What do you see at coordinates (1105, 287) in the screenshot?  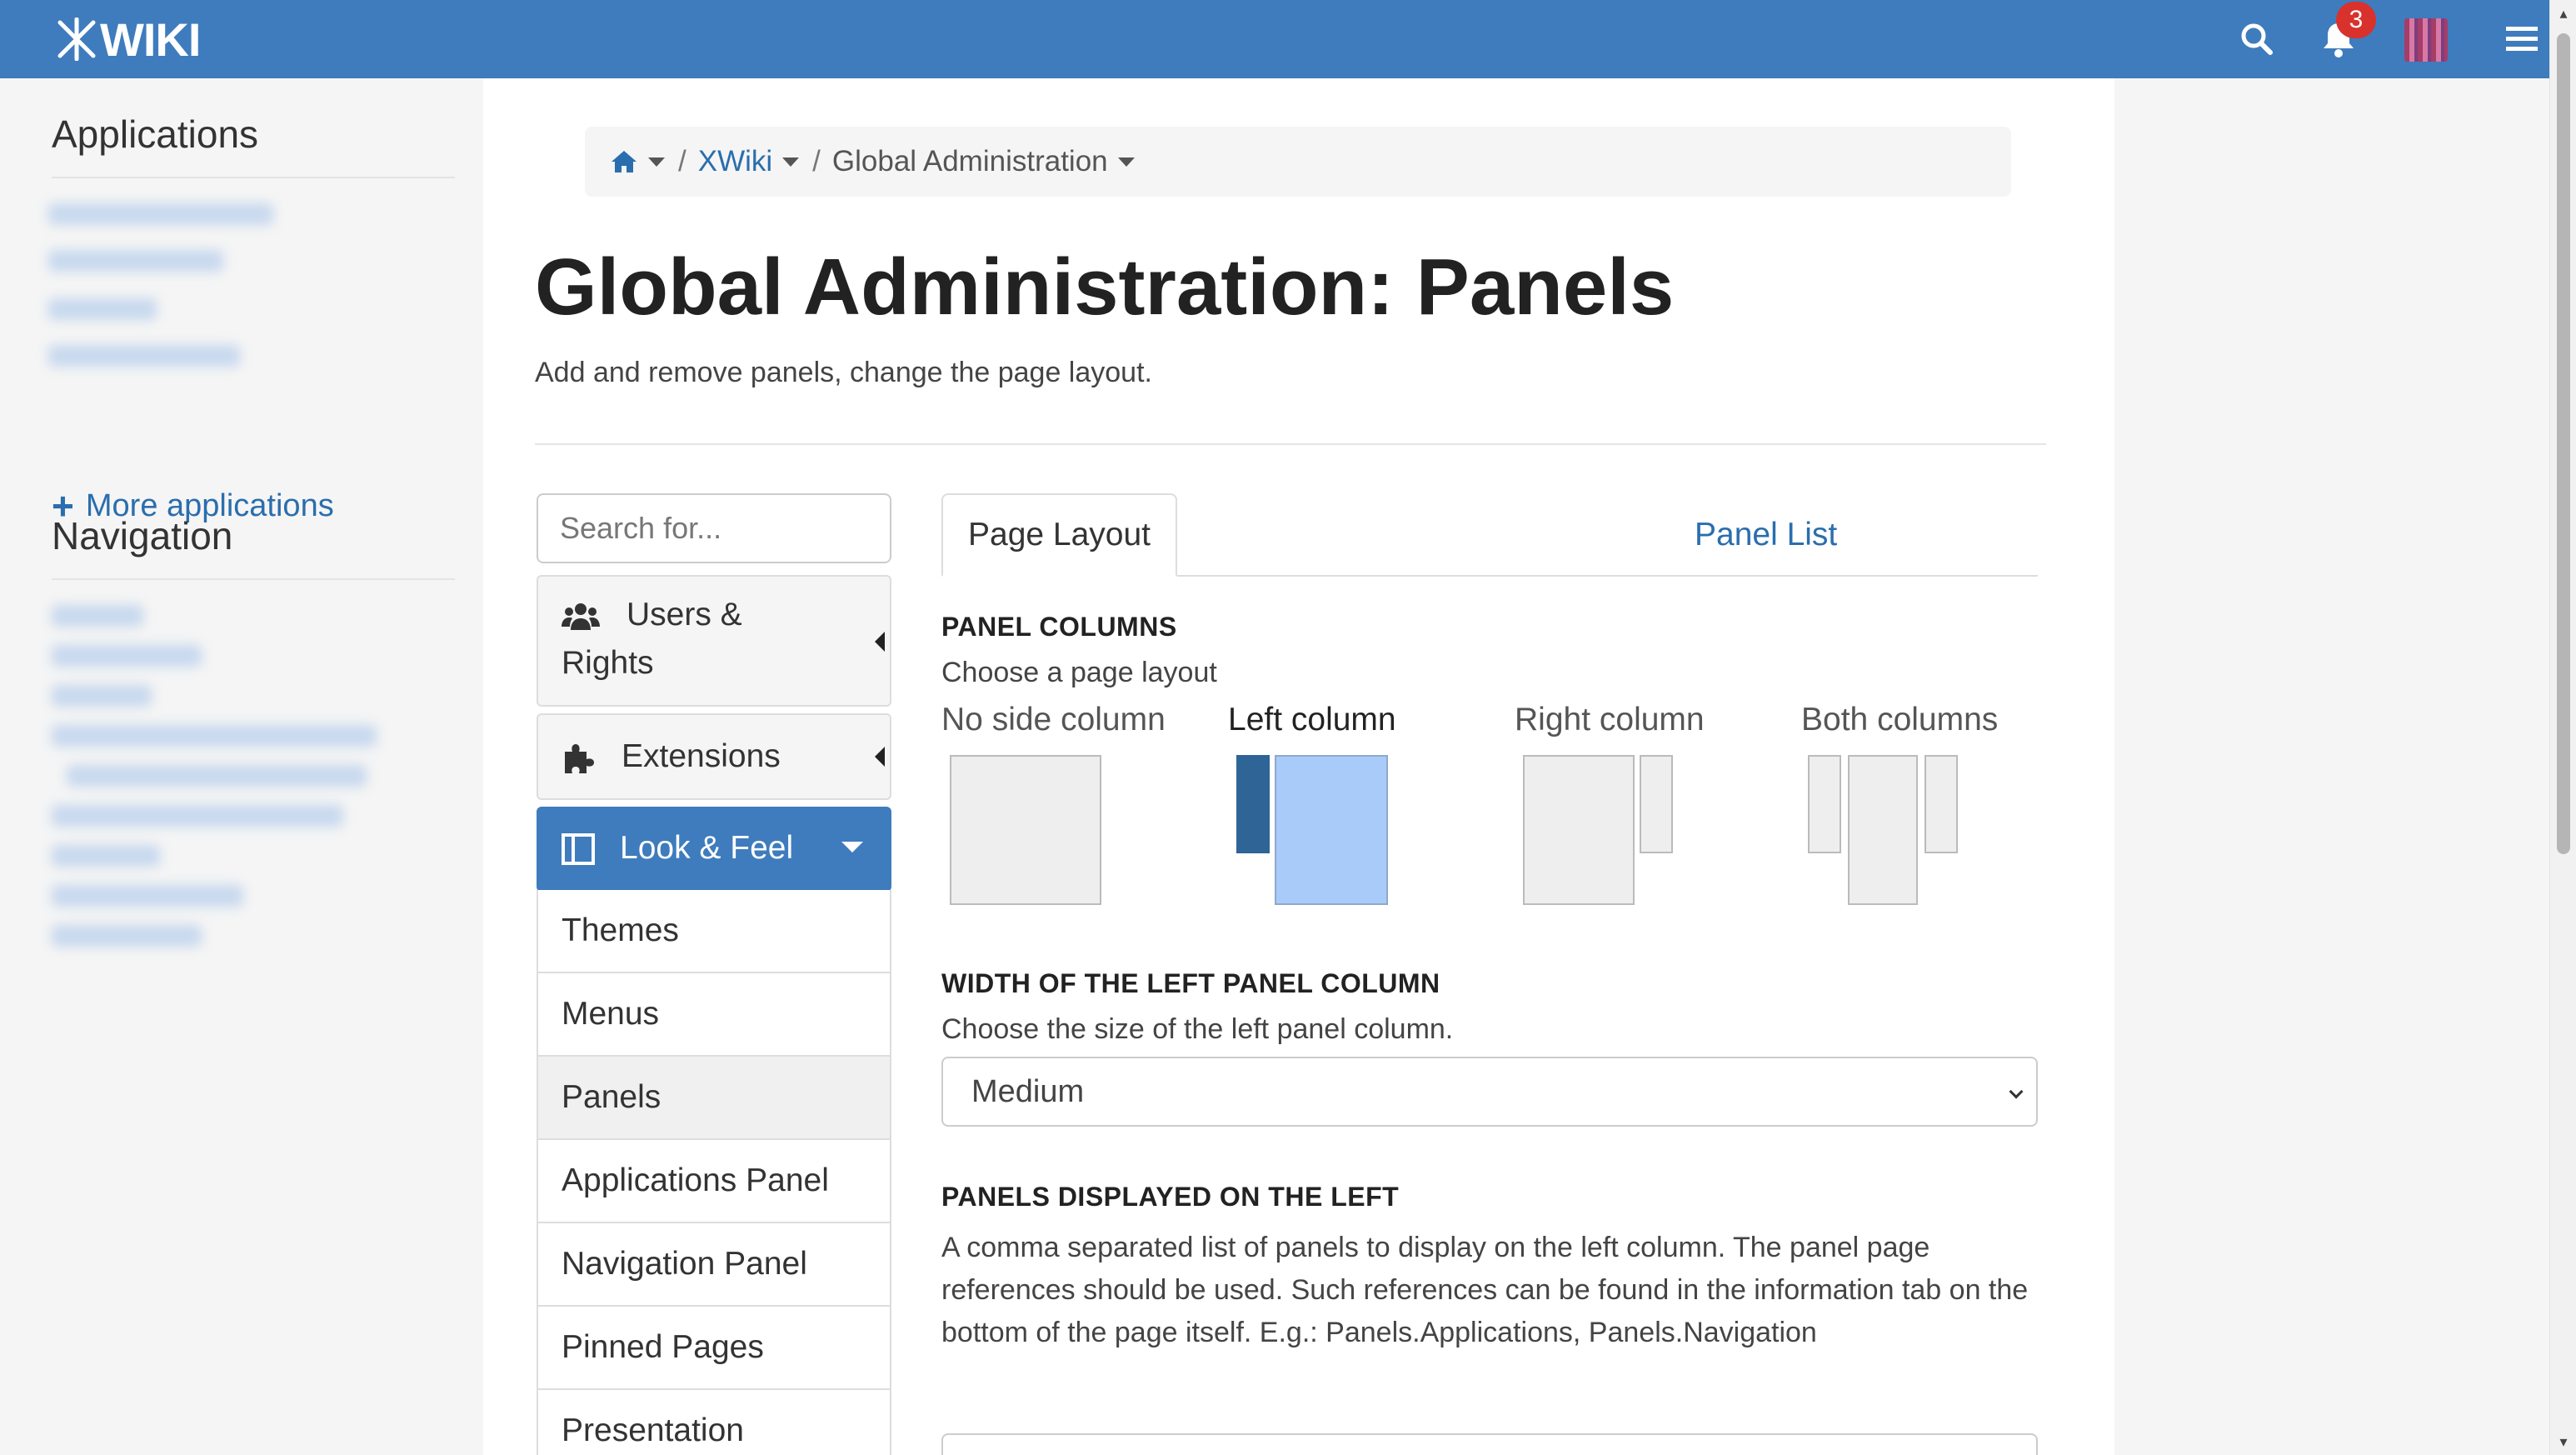 I see `page-title: Global Administration: Panels` at bounding box center [1105, 287].